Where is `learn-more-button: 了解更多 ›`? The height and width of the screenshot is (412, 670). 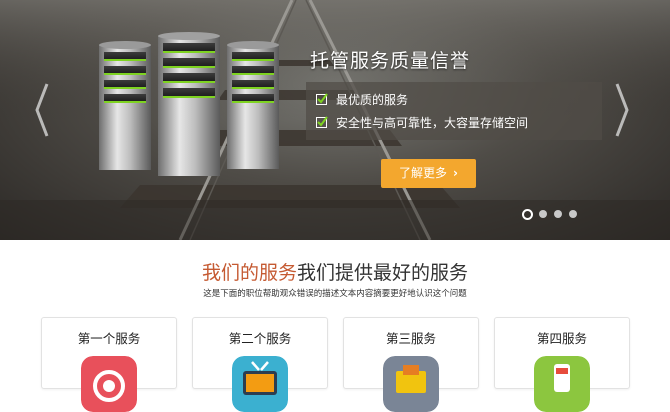 learn-more-button: 了解更多 › is located at coordinates (428, 173).